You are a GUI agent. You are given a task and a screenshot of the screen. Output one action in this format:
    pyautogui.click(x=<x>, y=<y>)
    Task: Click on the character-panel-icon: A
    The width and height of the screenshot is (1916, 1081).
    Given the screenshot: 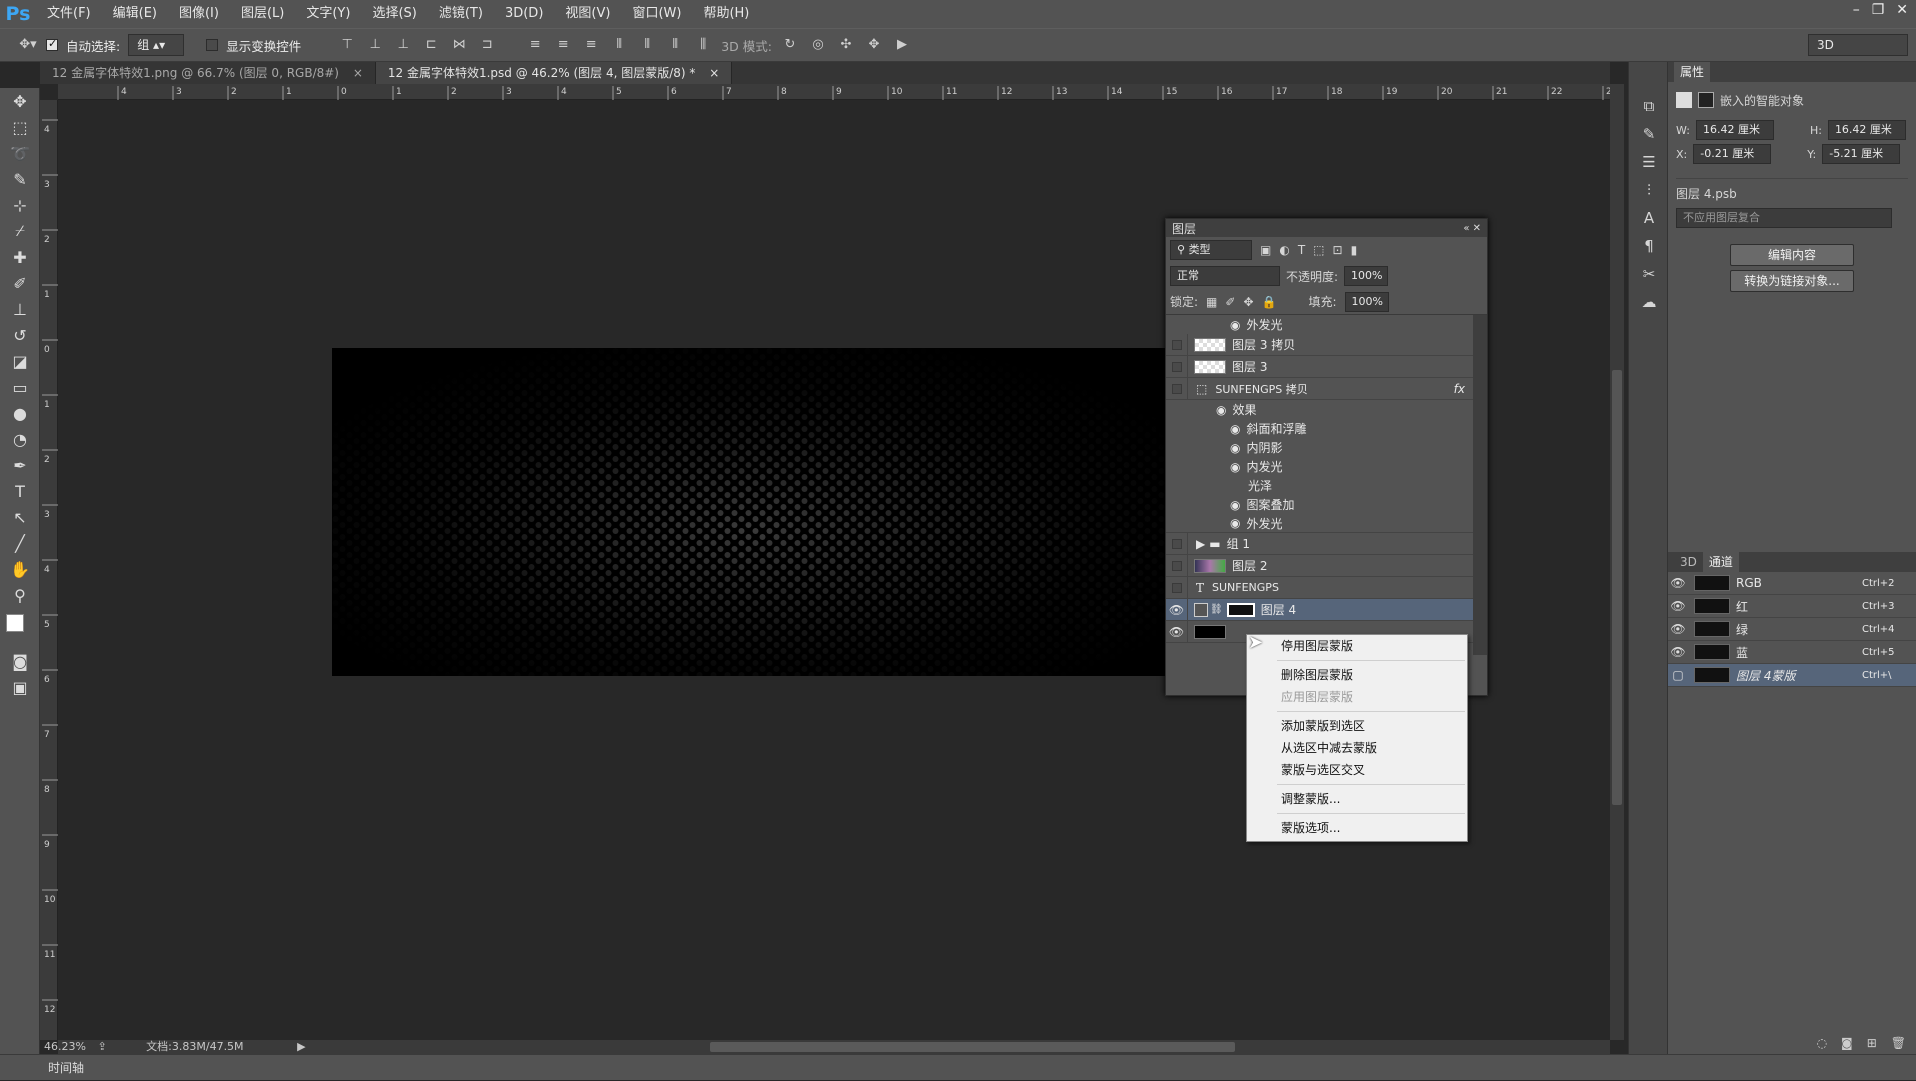 What is the action you would take?
    pyautogui.click(x=1649, y=218)
    